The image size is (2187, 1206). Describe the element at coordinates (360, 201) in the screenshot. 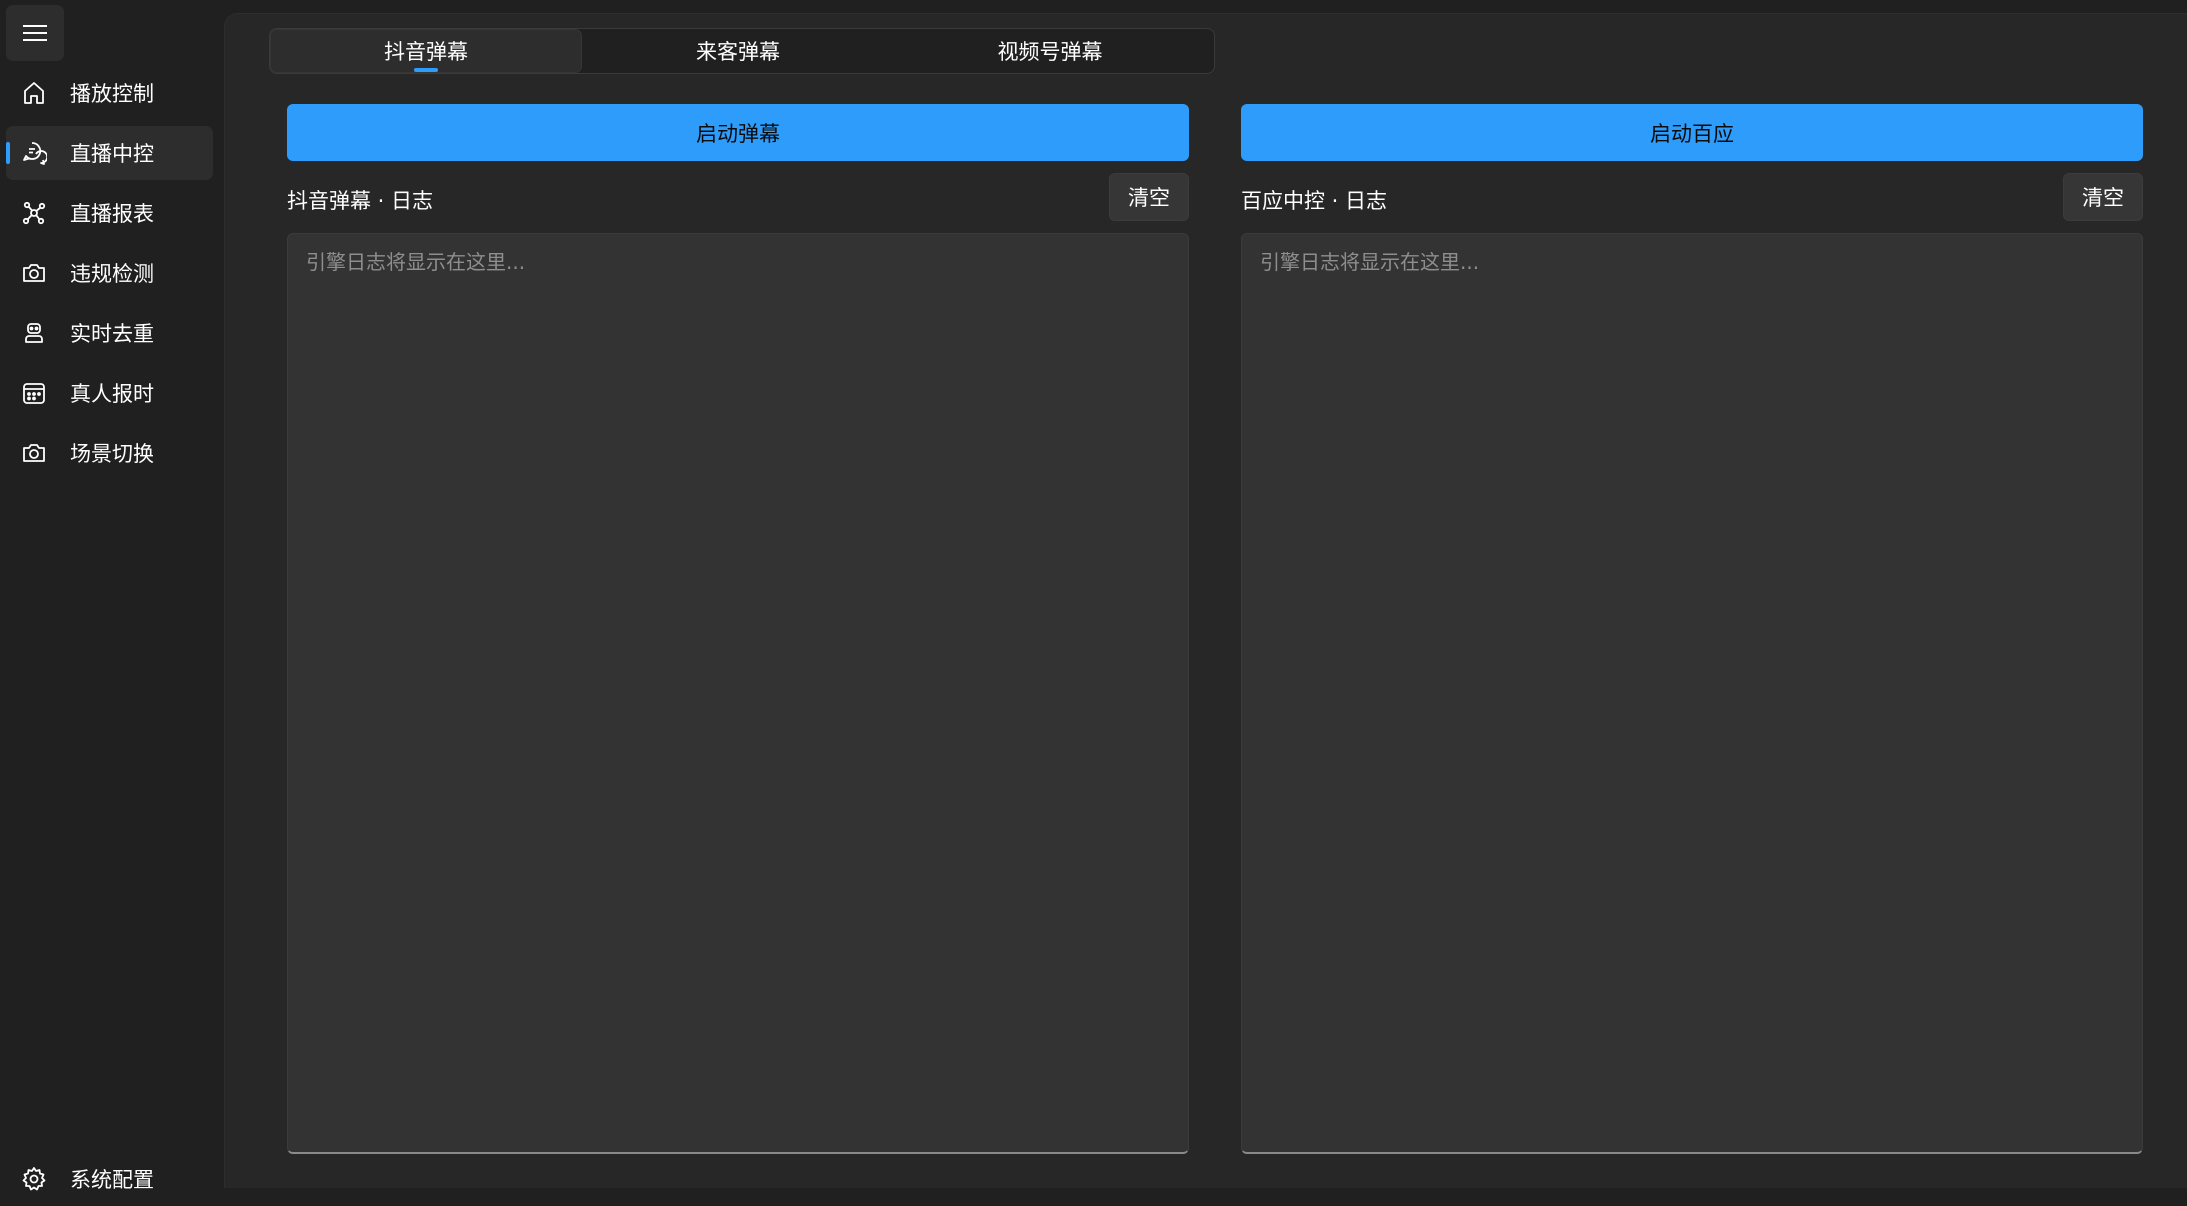

I see `log-title: 抖音弹幕 · 日志` at that location.